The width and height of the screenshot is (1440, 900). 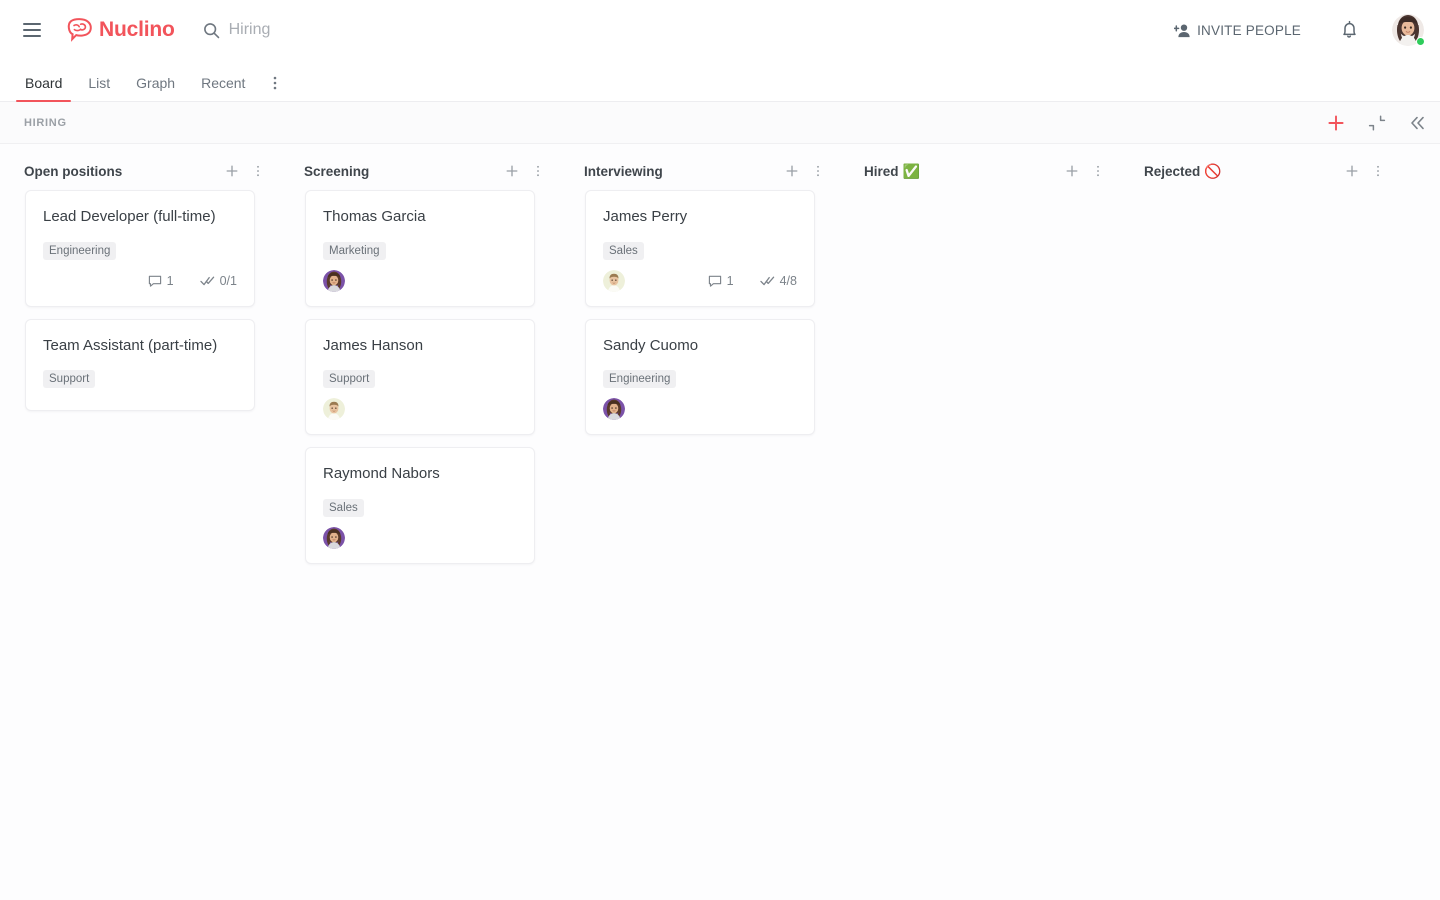 I want to click on more-vertical-glyph, so click(x=275, y=83).